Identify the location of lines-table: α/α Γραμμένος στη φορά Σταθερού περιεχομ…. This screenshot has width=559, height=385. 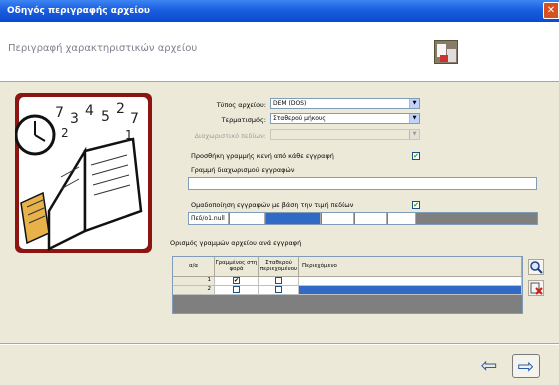
(347, 285).